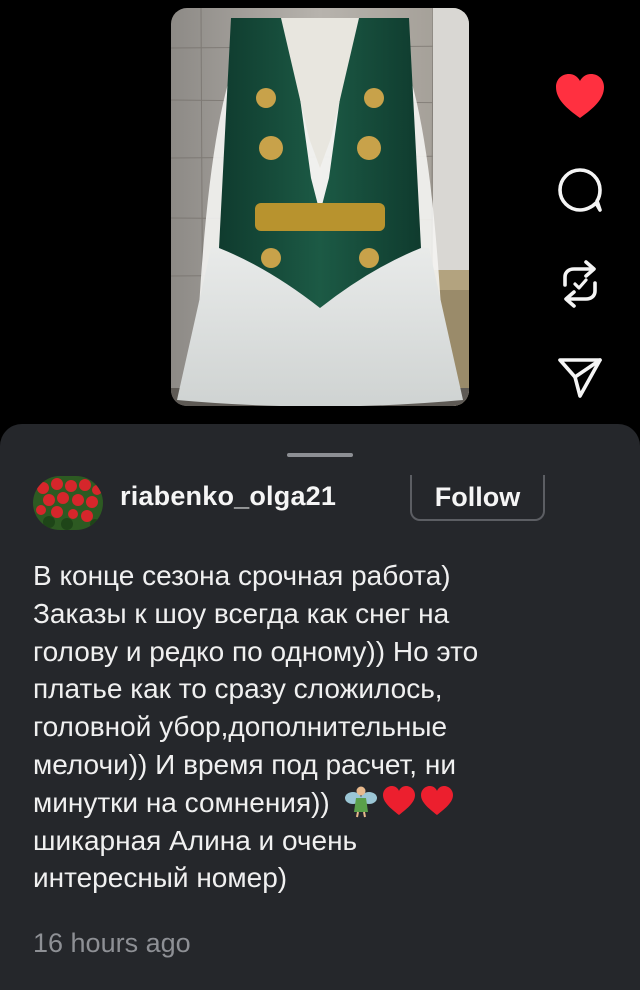 This screenshot has width=640, height=990. What do you see at coordinates (160, 878) in the screenshot?
I see `caption-line: интересный номер)` at bounding box center [160, 878].